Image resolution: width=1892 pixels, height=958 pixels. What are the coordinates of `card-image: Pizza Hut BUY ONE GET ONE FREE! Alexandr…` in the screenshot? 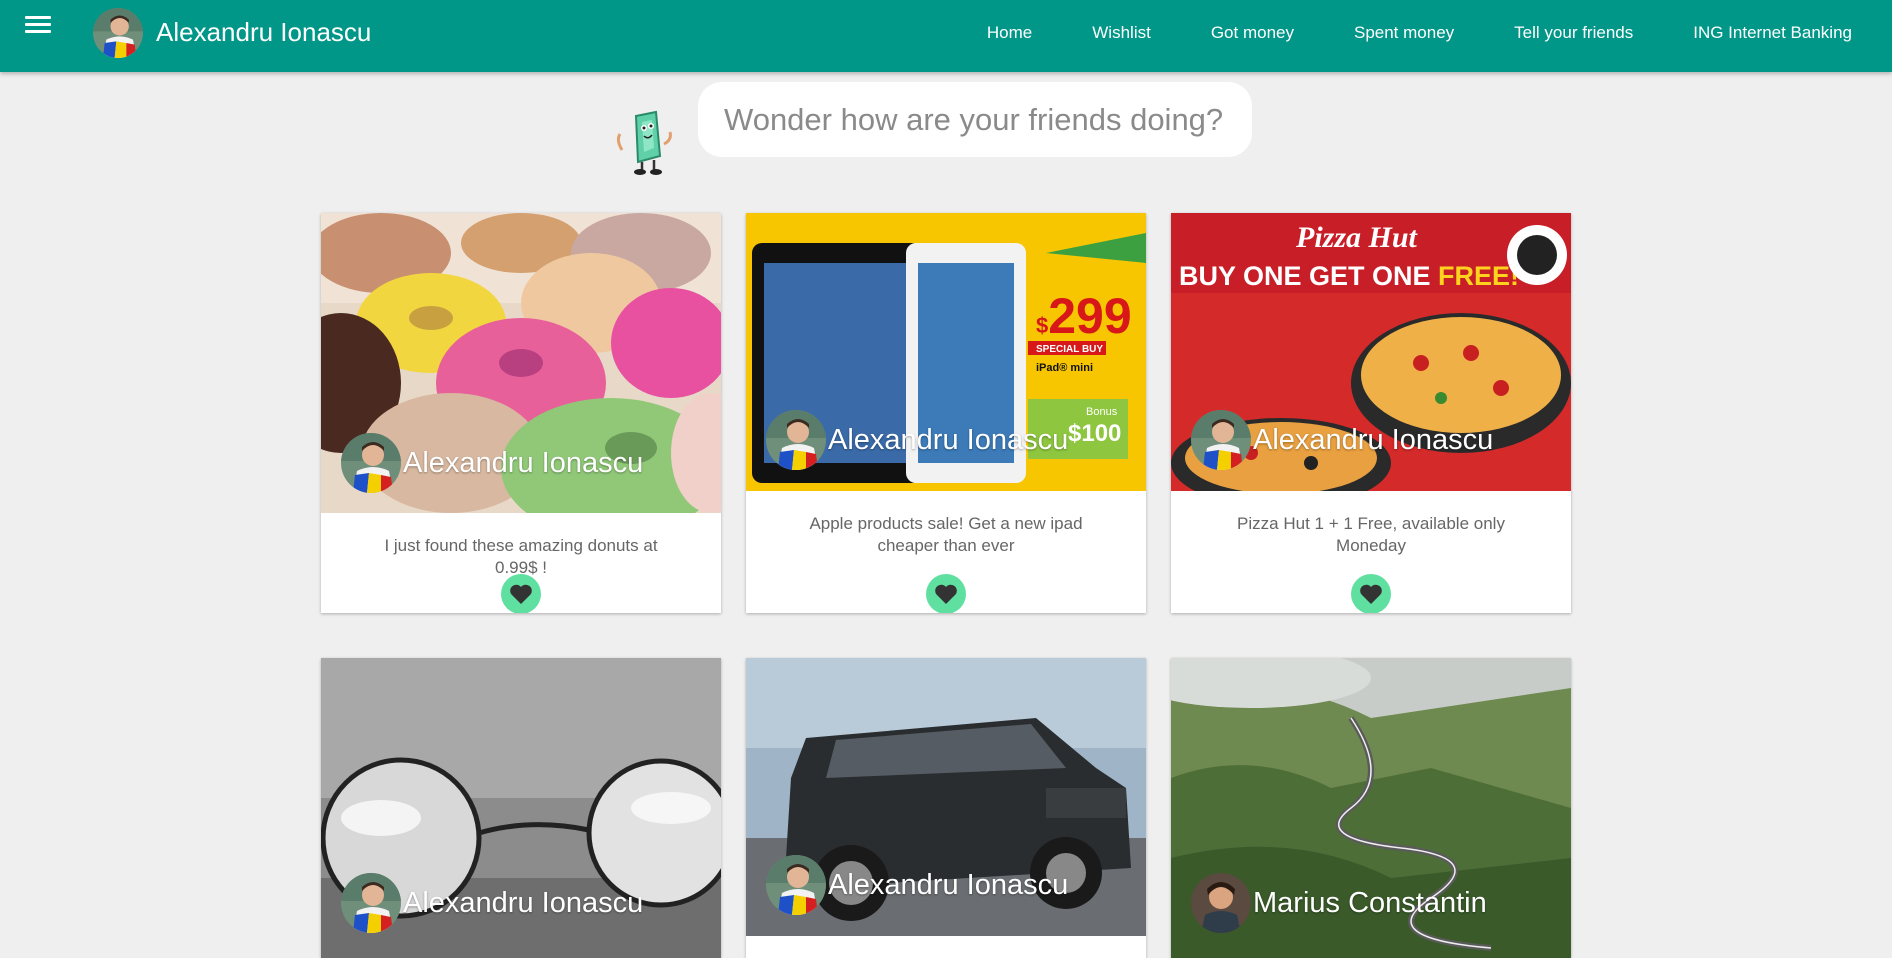 It's located at (1371, 352).